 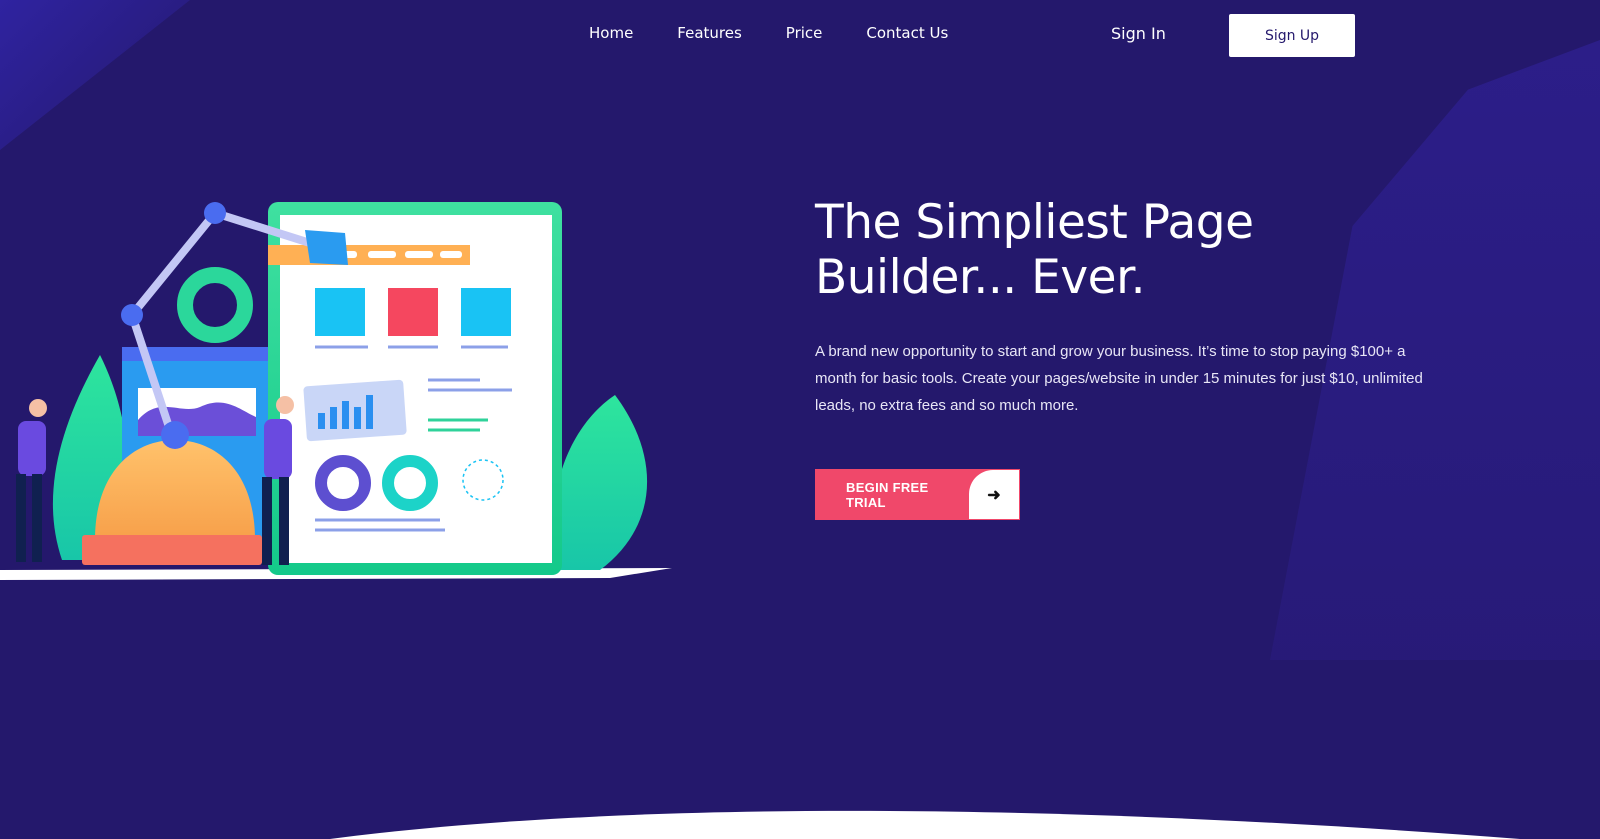 What do you see at coordinates (804, 33) in the screenshot?
I see `nav-price-link: Price` at bounding box center [804, 33].